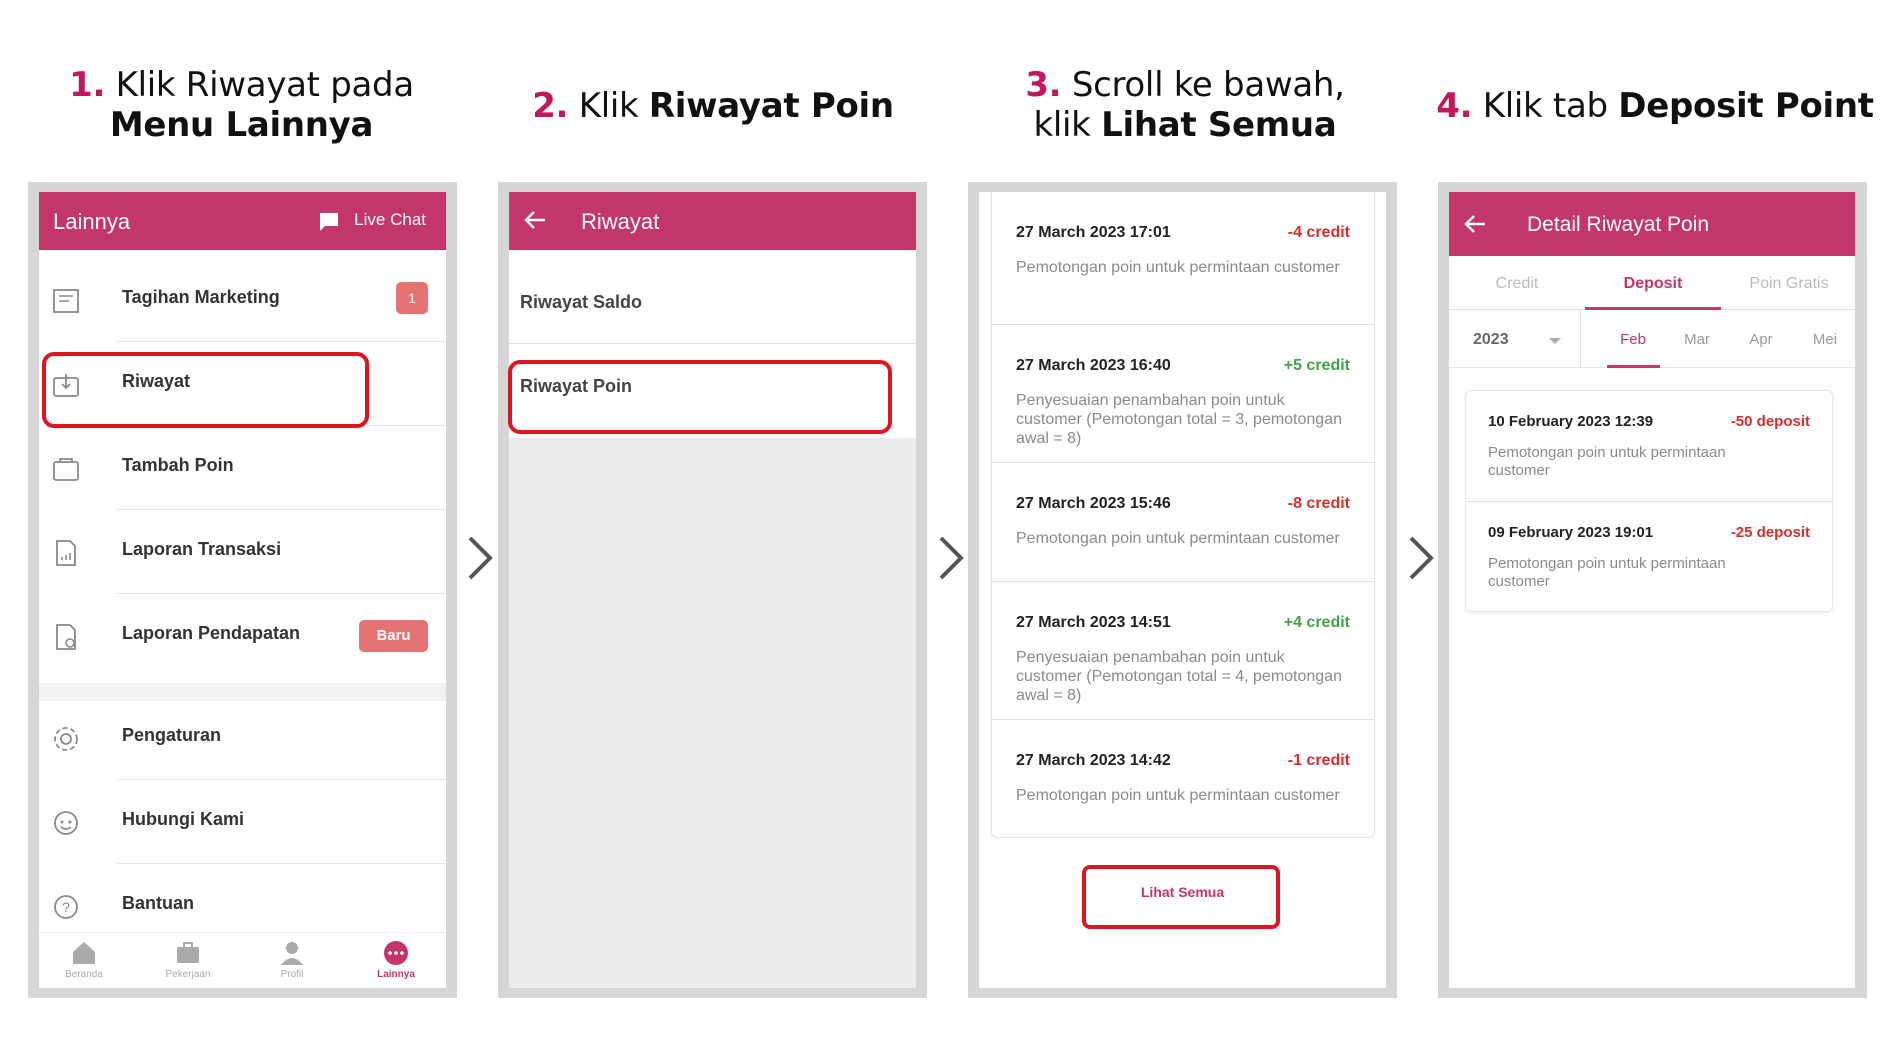 The width and height of the screenshot is (1890, 1063). I want to click on nav-lainnya: Lainnya, so click(396, 959).